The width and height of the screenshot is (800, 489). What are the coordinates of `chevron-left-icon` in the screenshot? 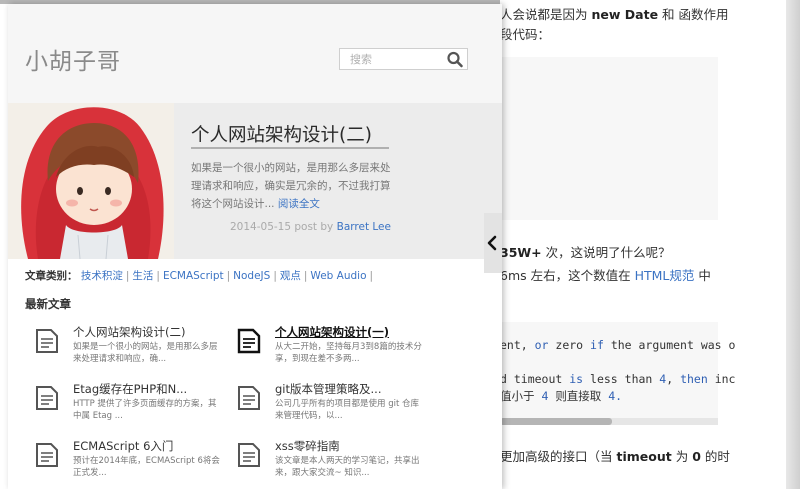 It's located at (492, 243).